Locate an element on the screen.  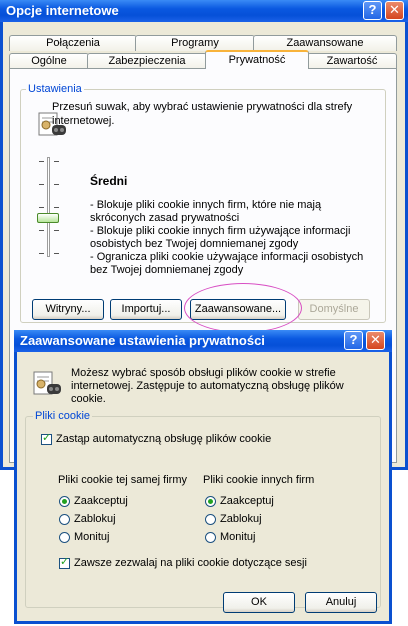
slider-thumb is located at coordinates (48, 218).